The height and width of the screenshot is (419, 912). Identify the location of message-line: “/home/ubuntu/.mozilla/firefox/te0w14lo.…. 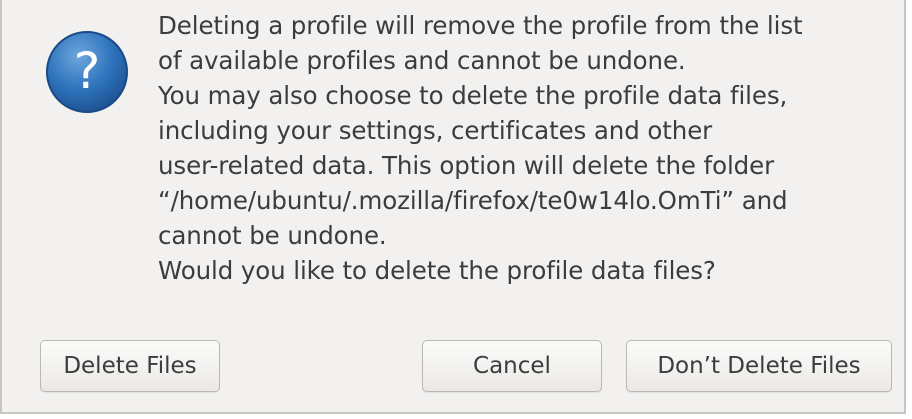
(473, 200).